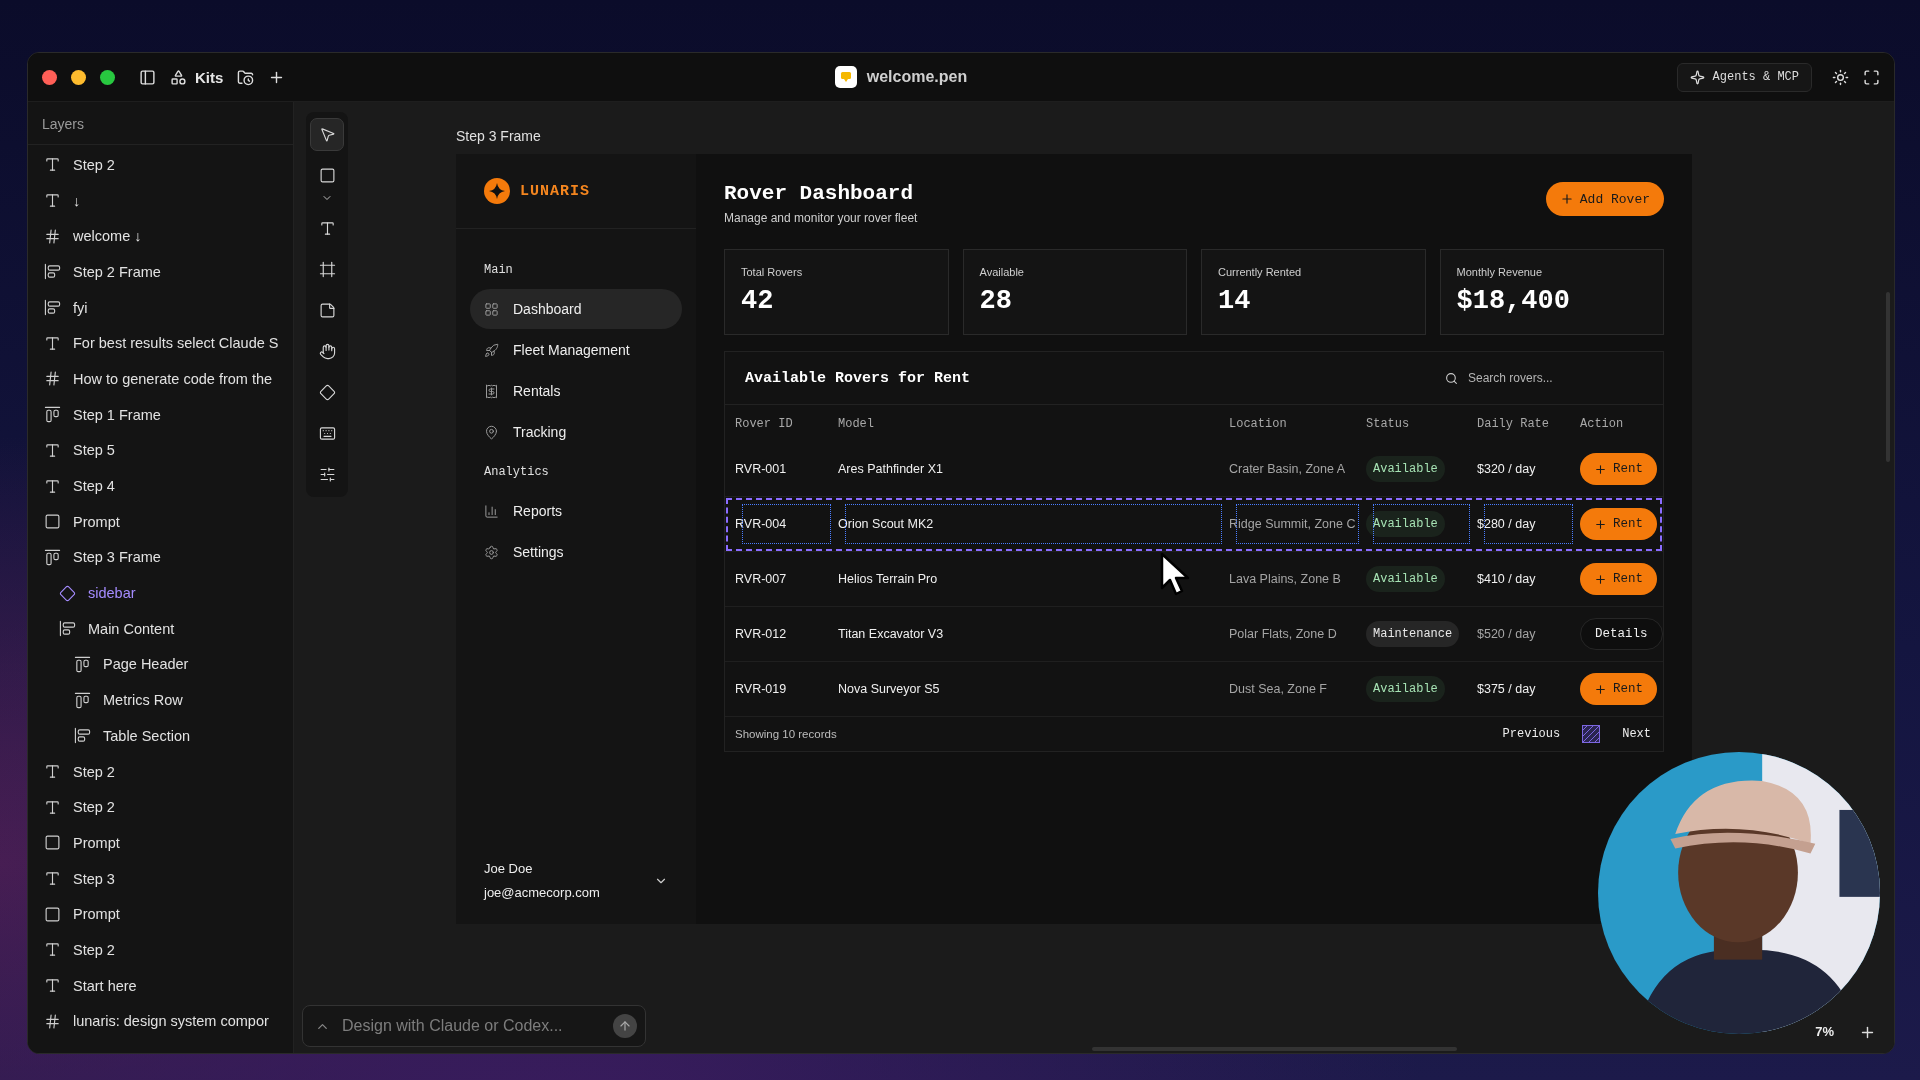 This screenshot has width=1920, height=1080. What do you see at coordinates (761, 634) in the screenshot?
I see `table-cell: RVR-012` at bounding box center [761, 634].